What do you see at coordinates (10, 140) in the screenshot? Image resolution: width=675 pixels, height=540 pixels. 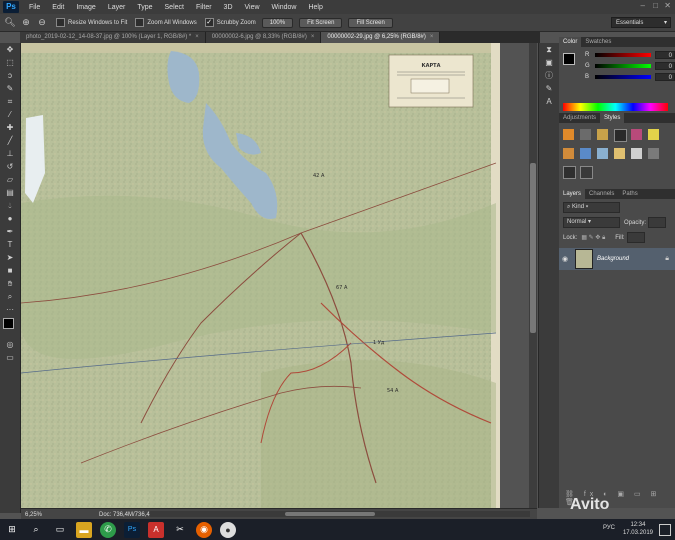 I see `brush-tool-icon: ╱` at bounding box center [10, 140].